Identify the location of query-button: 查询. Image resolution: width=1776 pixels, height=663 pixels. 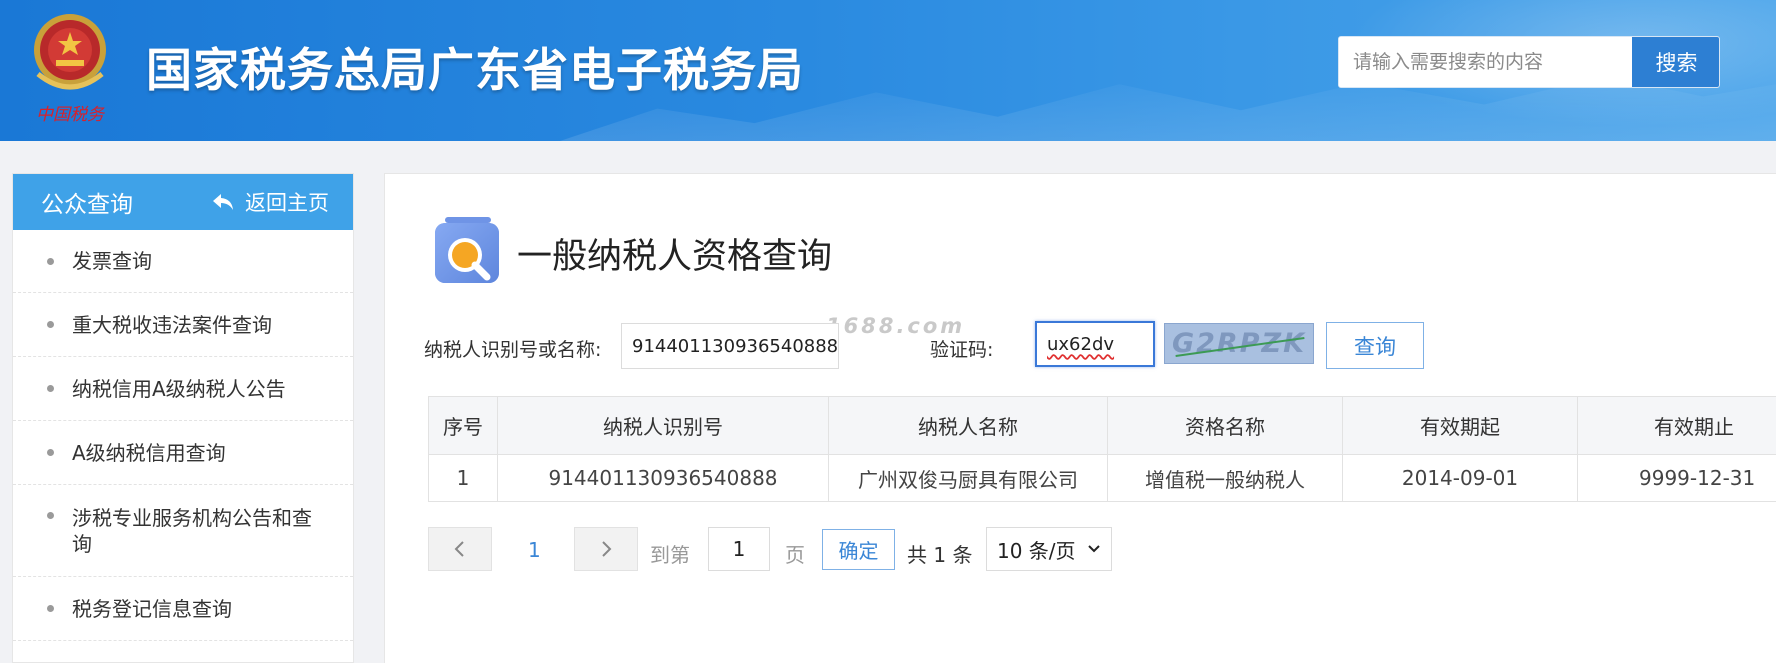
(1375, 345).